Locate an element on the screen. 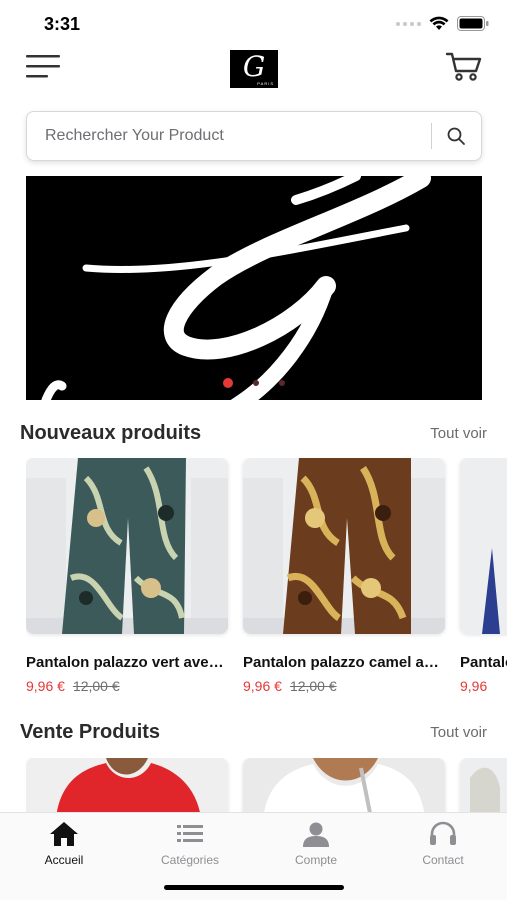 Image resolution: width=507 pixels, height=900 pixels. app-header: G PARIS is located at coordinates (253, 72).